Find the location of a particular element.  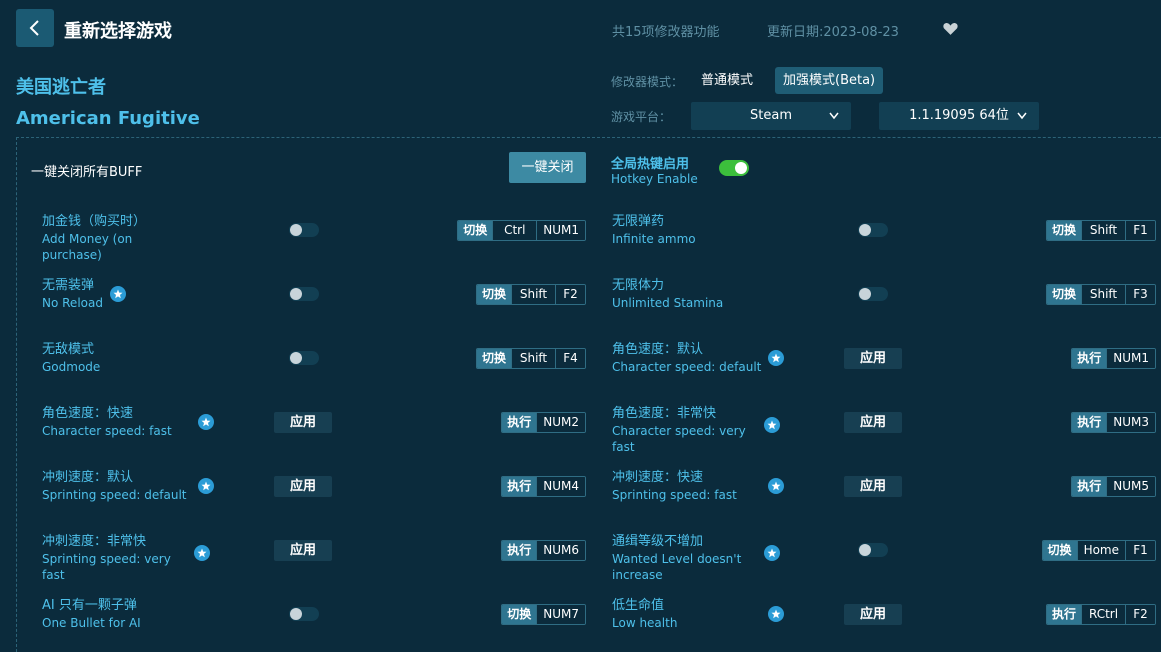

hotkey-group: 执行 RCtrl F2 is located at coordinates (1100, 614).